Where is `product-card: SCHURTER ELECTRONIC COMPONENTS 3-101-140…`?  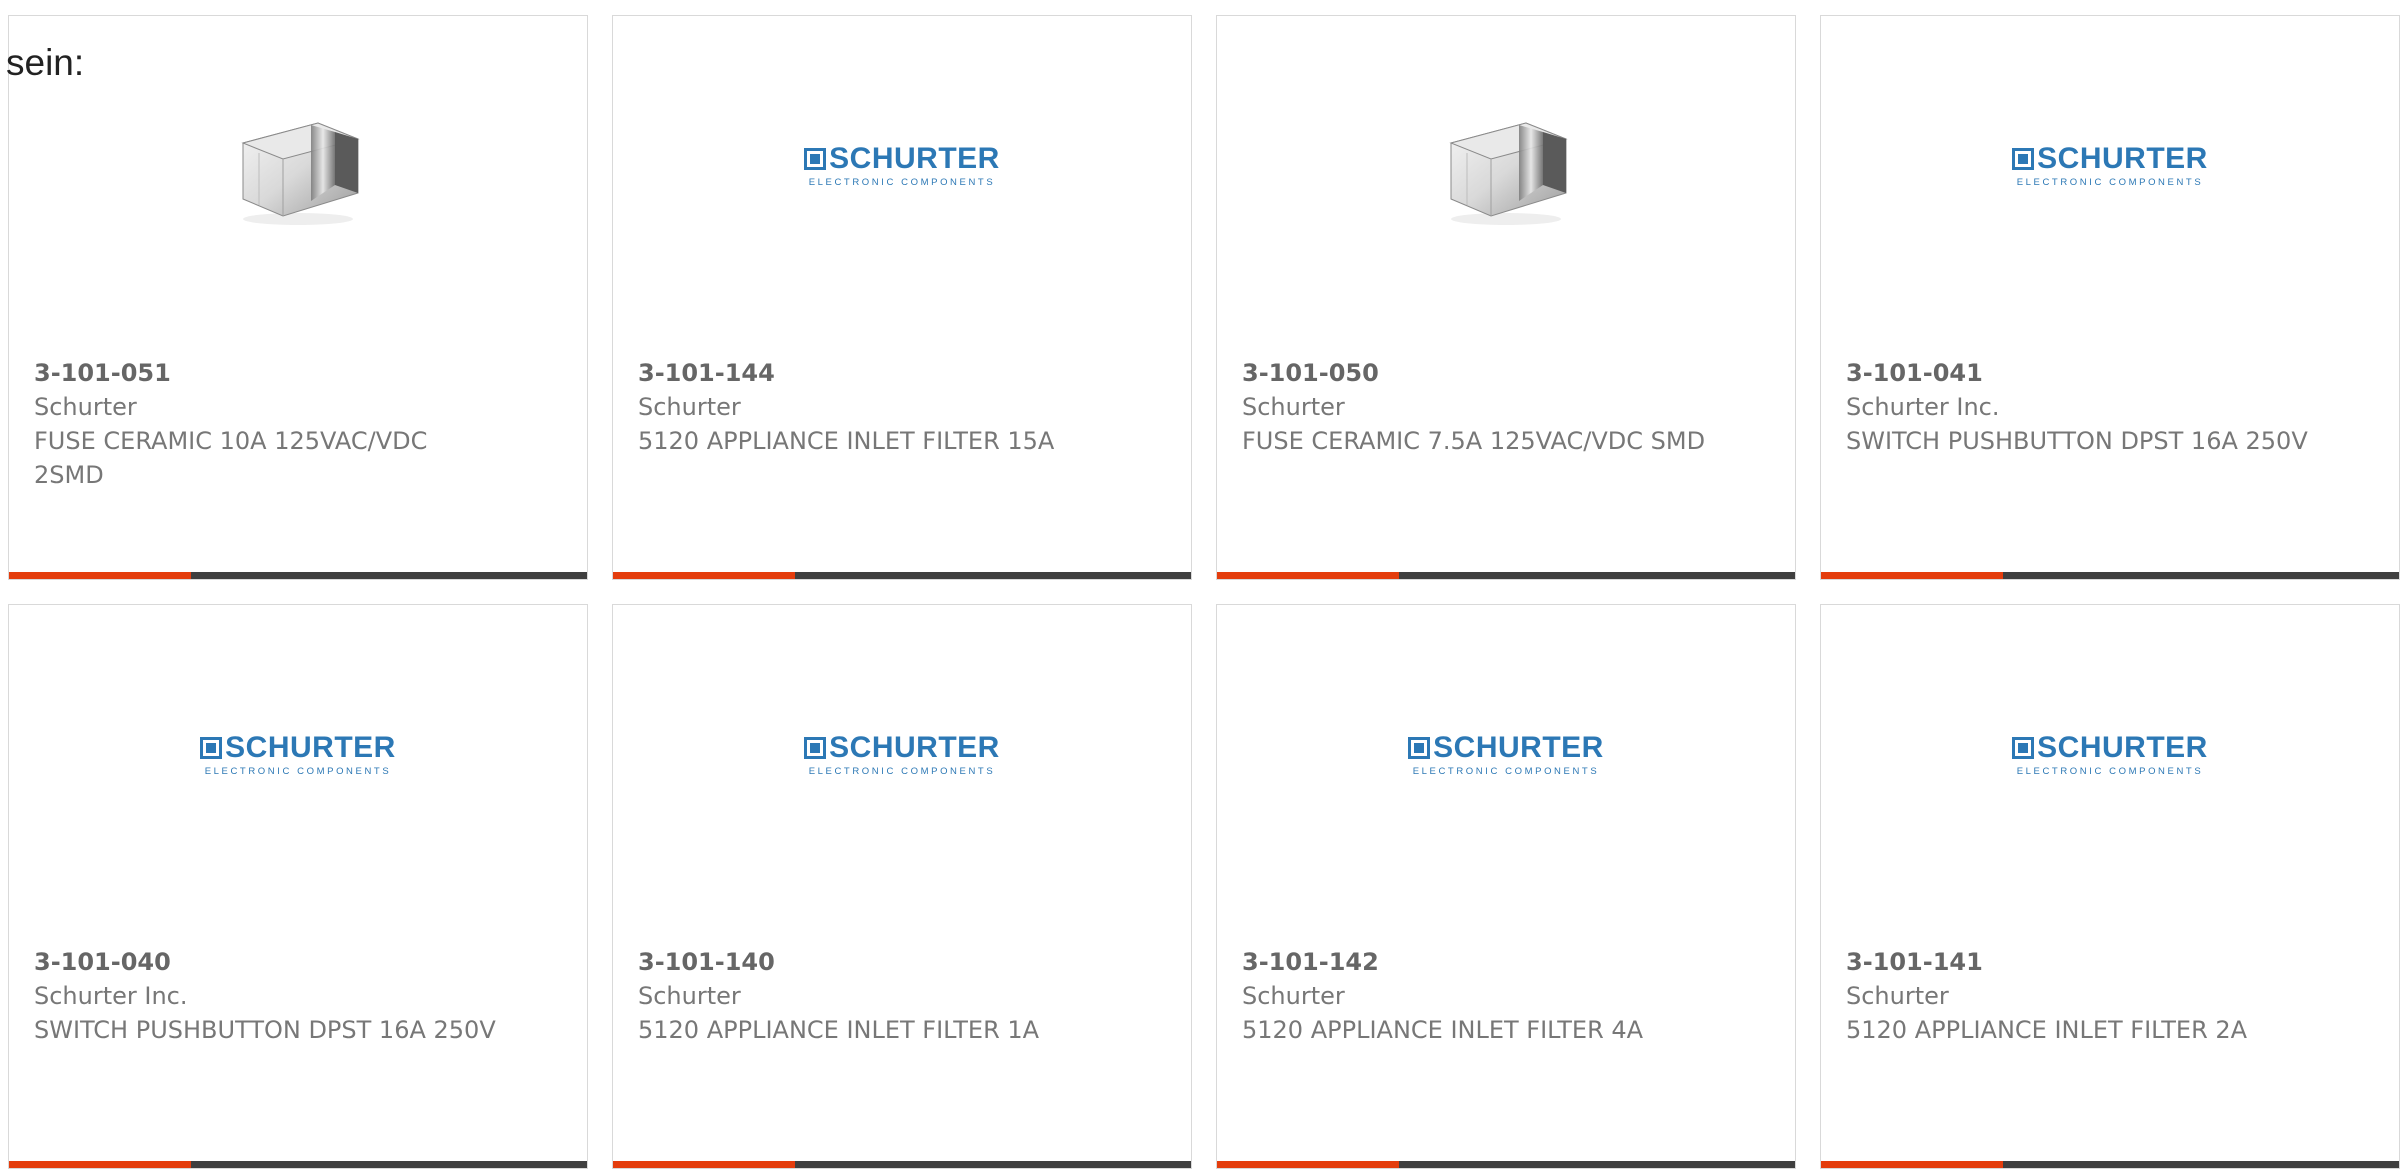 product-card: SCHURTER ELECTRONIC COMPONENTS 3-101-140… is located at coordinates (902, 886).